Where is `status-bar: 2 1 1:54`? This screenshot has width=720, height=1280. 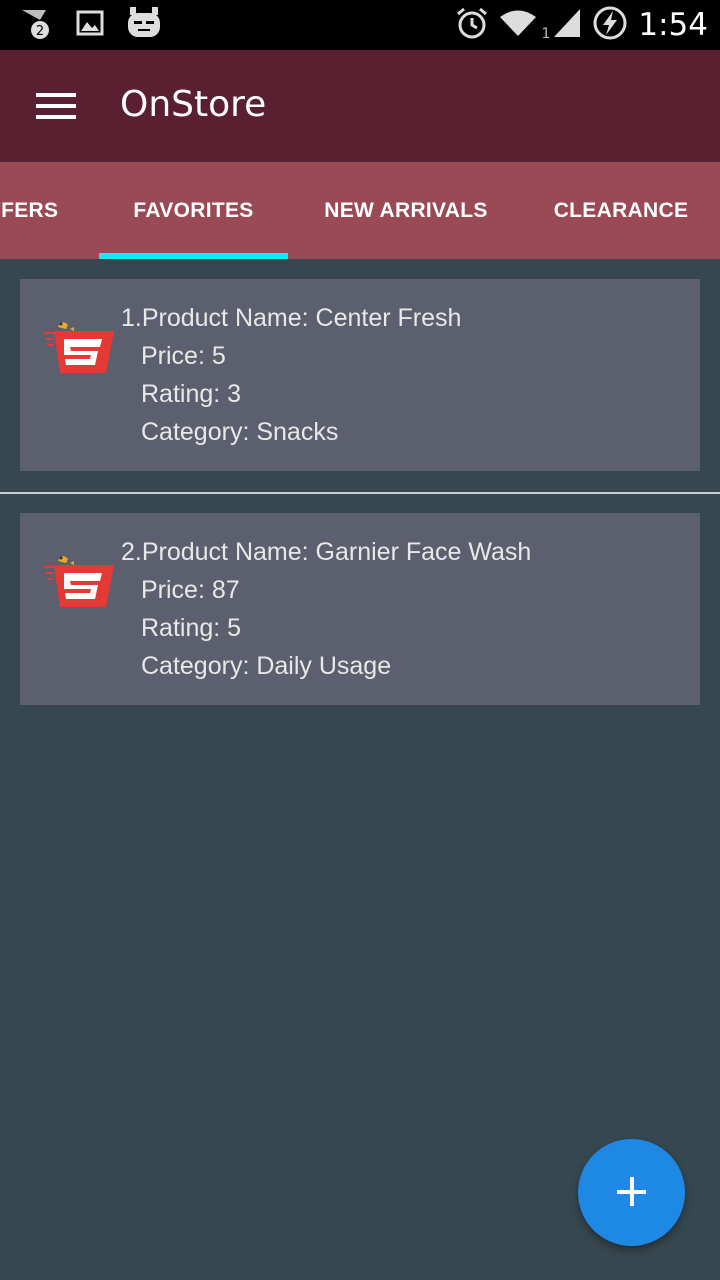
status-bar: 2 1 1:54 is located at coordinates (360, 25).